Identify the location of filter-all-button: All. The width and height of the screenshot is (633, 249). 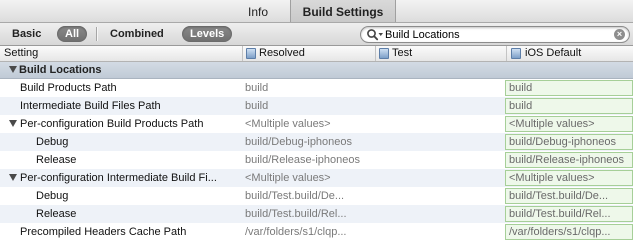
(72, 34).